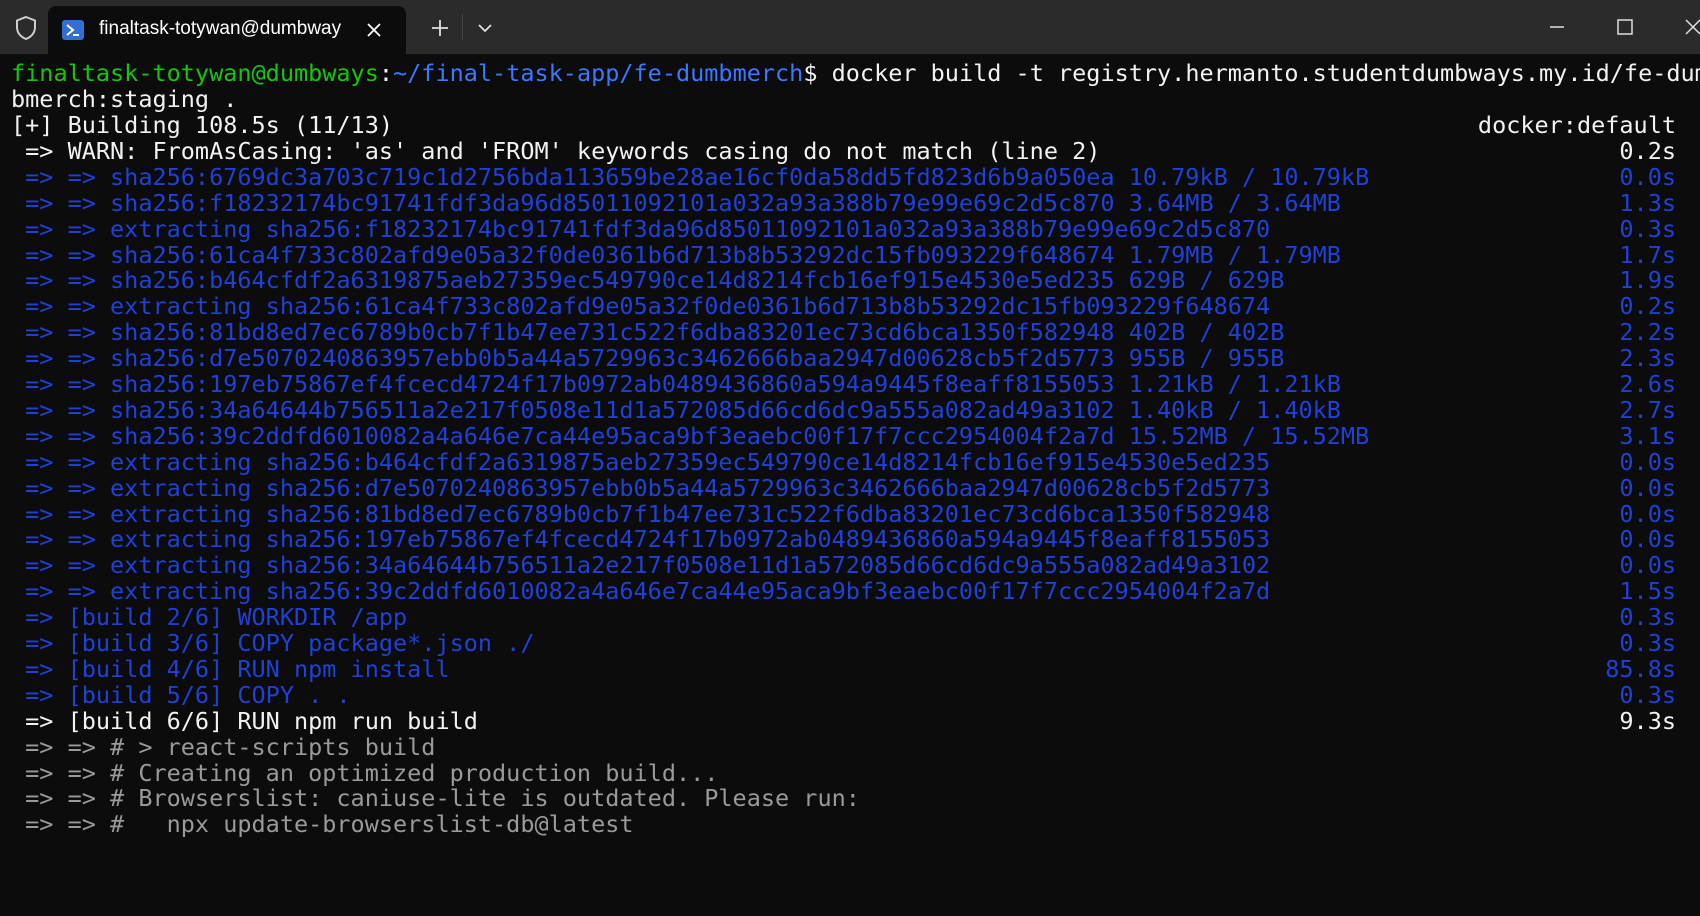 Image resolution: width=1700 pixels, height=916 pixels. I want to click on prompt-path: ~/final-task-app/fe-dumbmerch, so click(598, 73).